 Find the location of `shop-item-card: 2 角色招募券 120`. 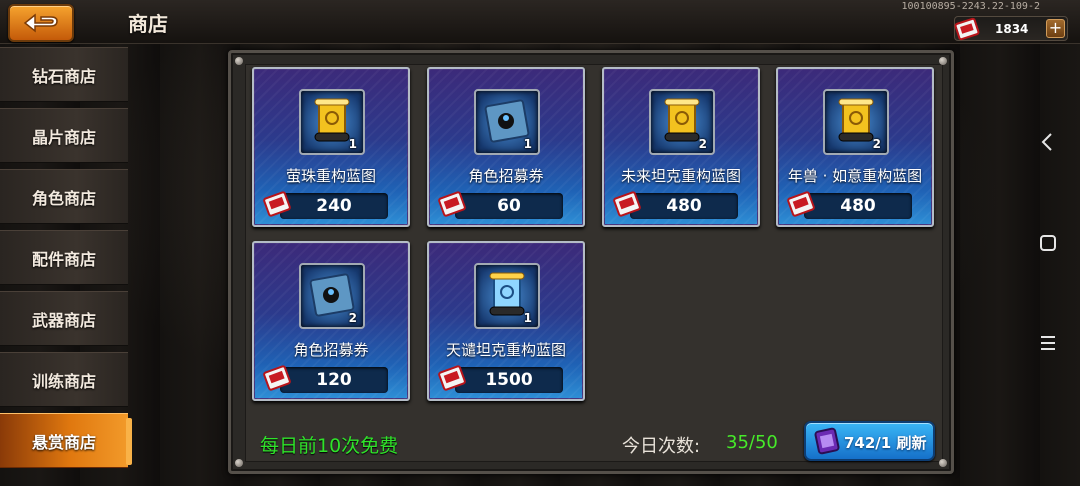

shop-item-card: 2 角色招募券 120 is located at coordinates (331, 321).